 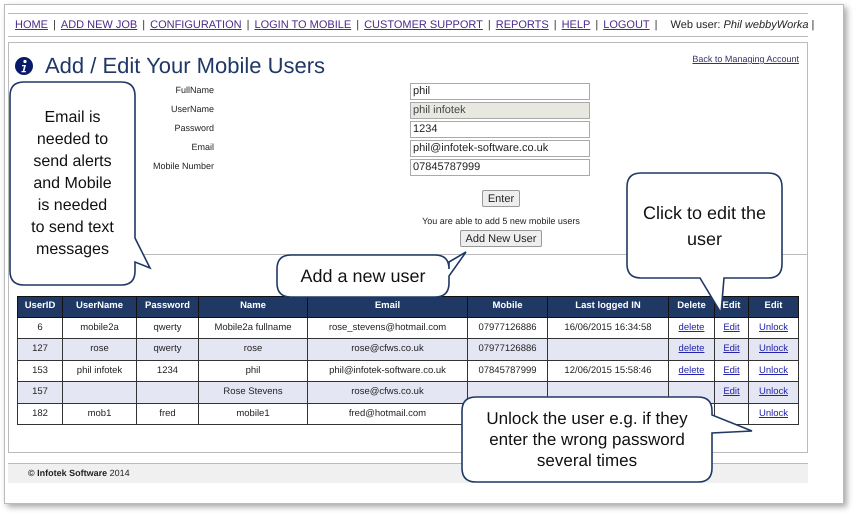 What do you see at coordinates (745, 59) in the screenshot?
I see `back-link: Back to Managing Account` at bounding box center [745, 59].